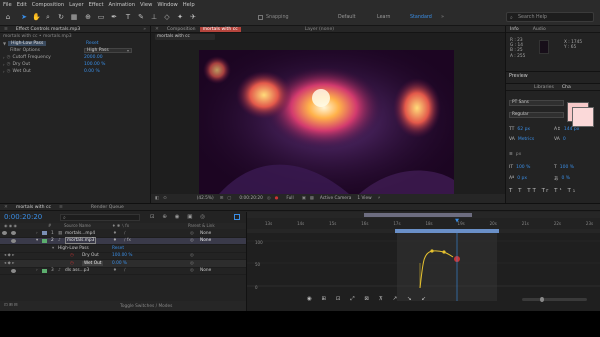  Describe the element at coordinates (74, 17) in the screenshot. I see `camera-tool-icon: ▦` at that location.